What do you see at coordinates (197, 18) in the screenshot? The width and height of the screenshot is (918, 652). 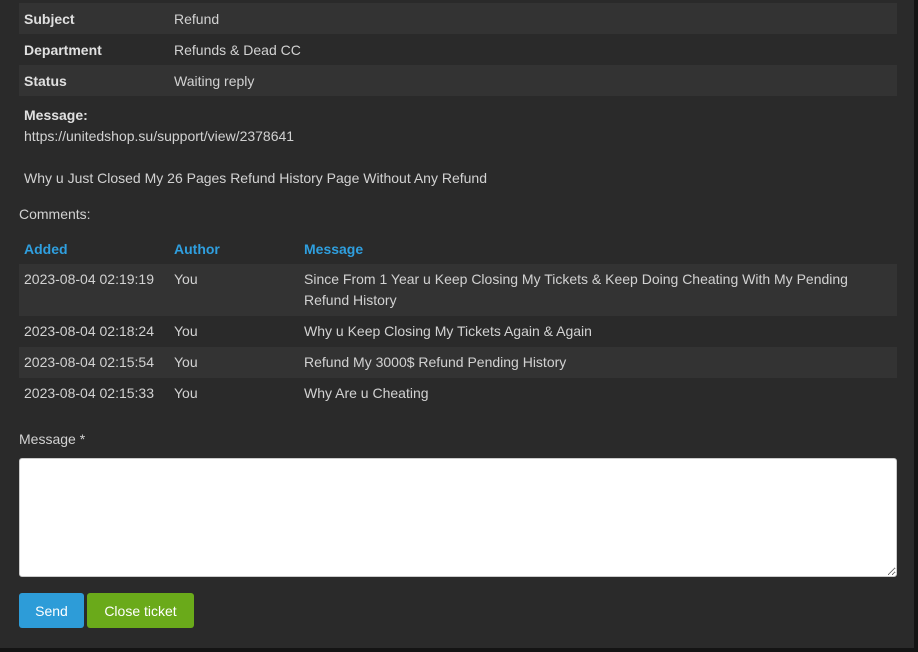 I see `subject-value: Refund` at bounding box center [197, 18].